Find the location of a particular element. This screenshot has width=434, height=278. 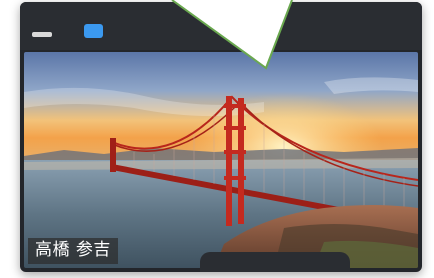

minimize-icon is located at coordinates (42, 34).